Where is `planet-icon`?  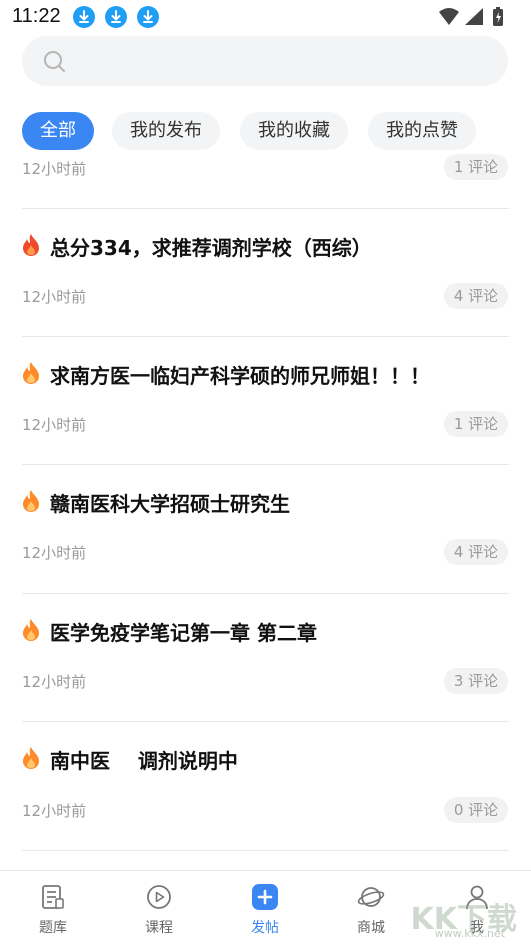
planet-icon is located at coordinates (371, 897).